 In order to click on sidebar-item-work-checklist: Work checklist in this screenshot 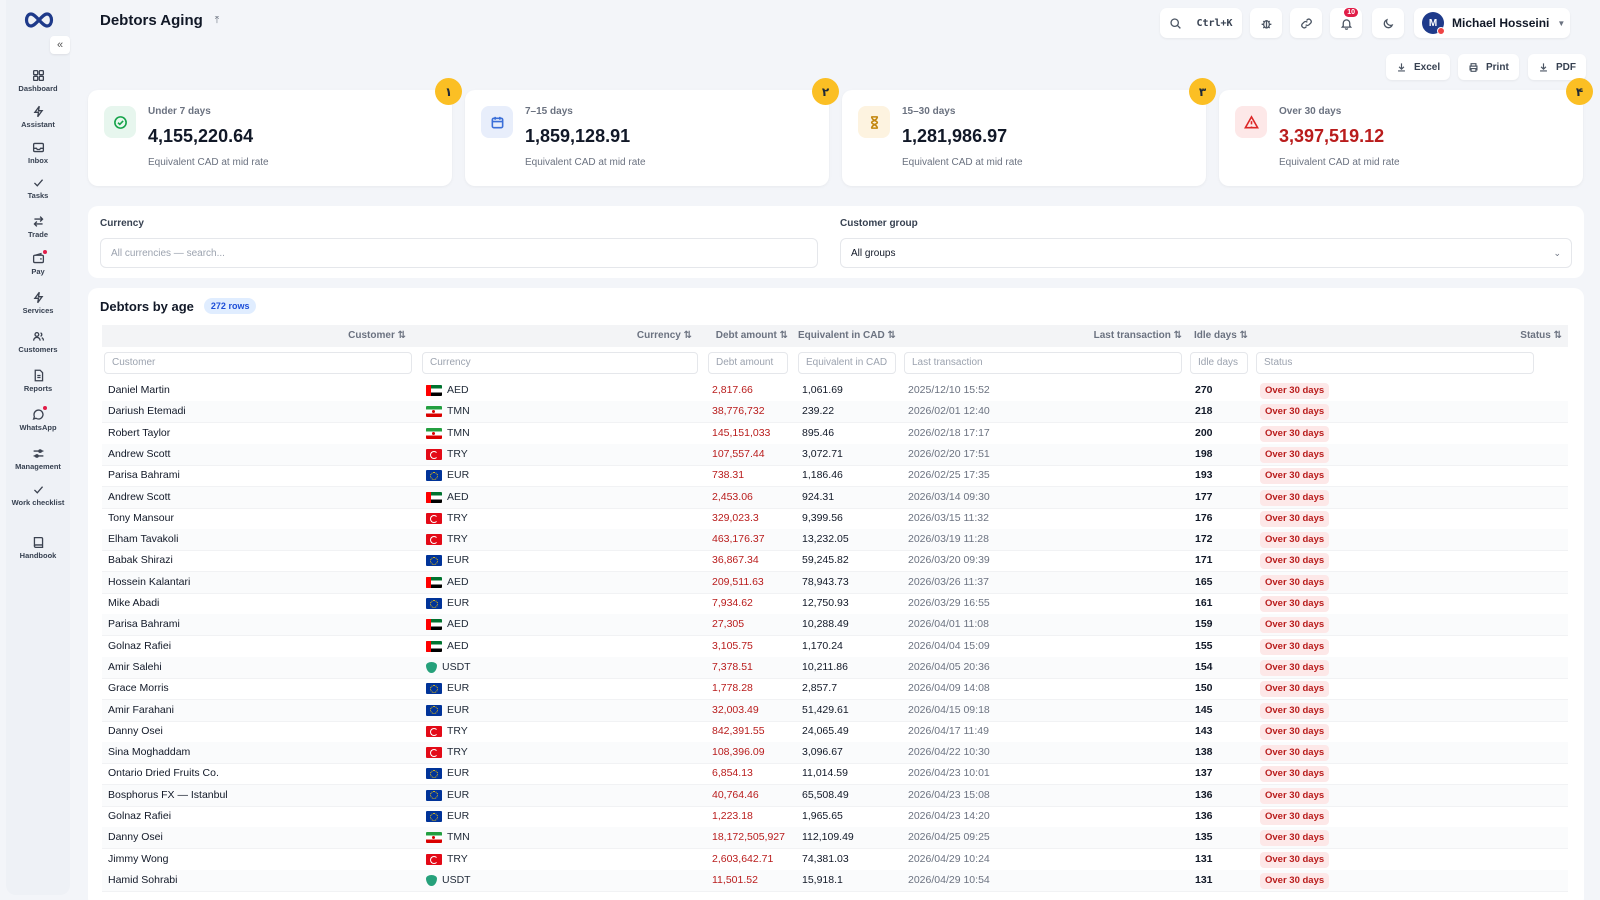, I will do `click(38, 494)`.